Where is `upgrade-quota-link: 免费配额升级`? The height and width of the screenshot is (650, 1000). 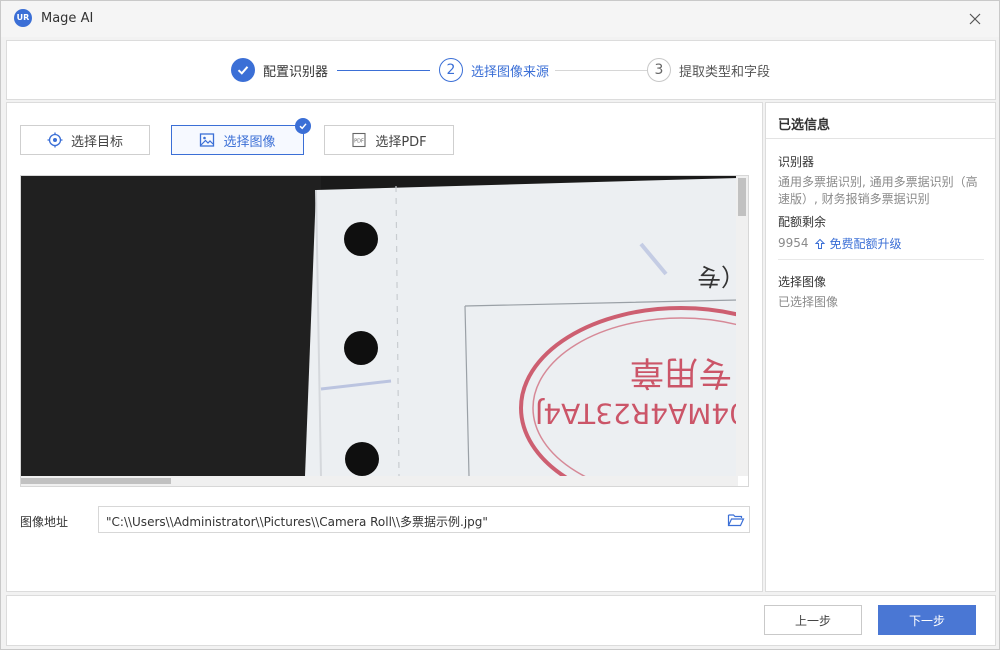
upgrade-quota-link: 免费配额升级 is located at coordinates (858, 243).